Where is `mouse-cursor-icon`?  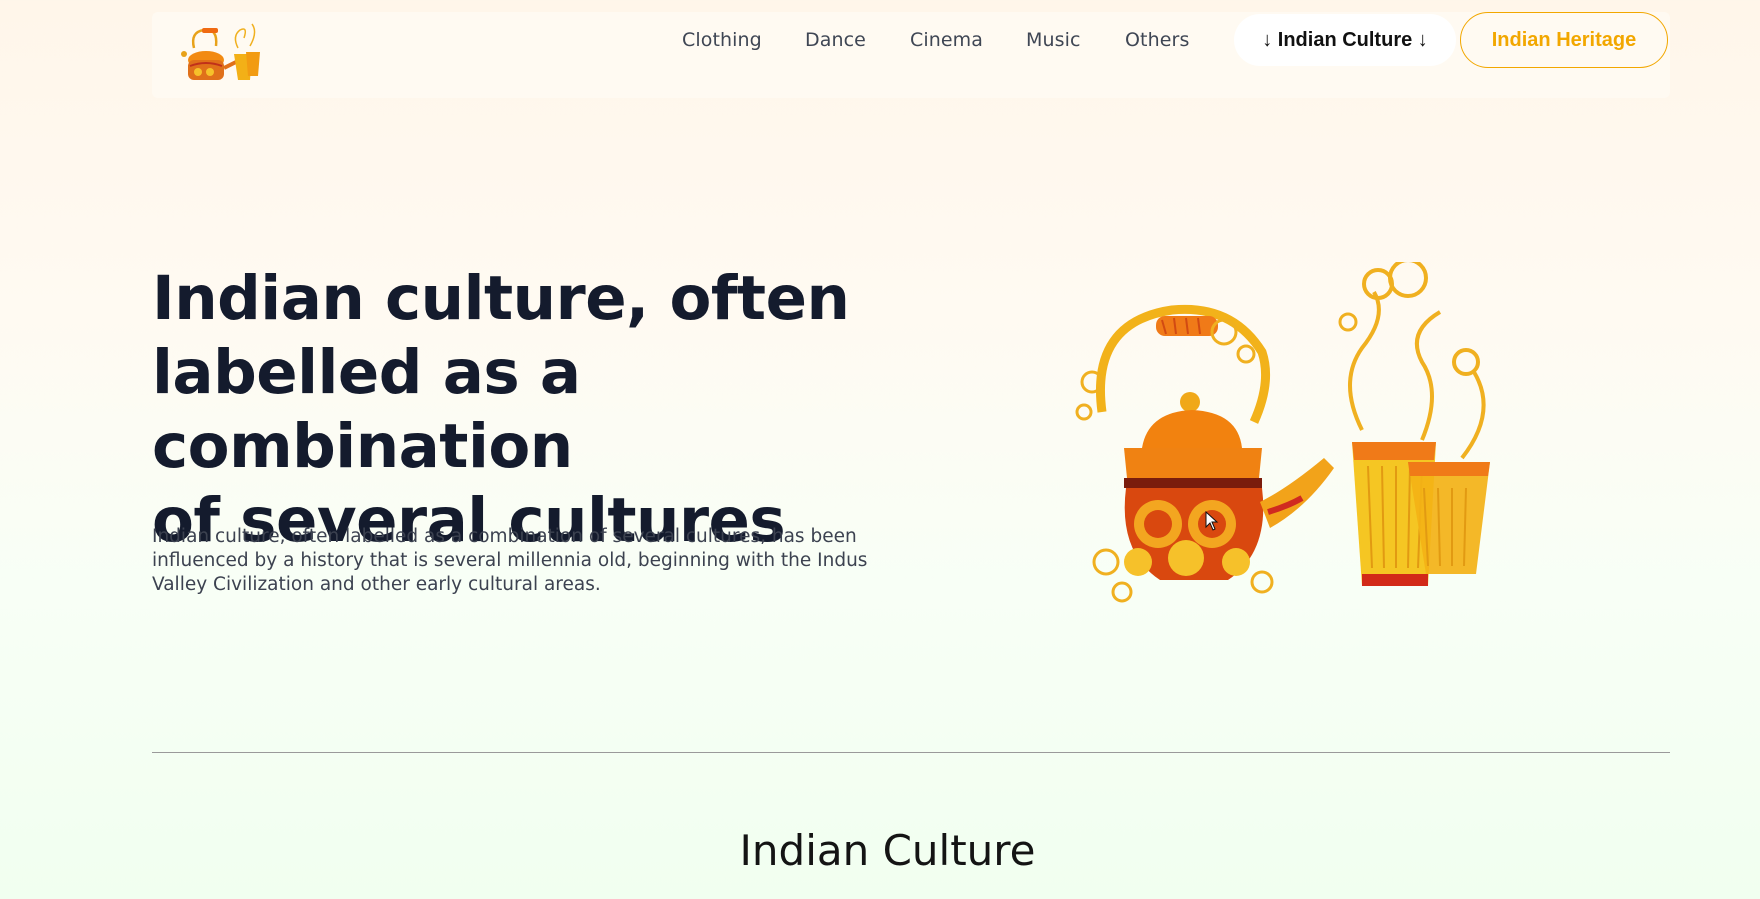 mouse-cursor-icon is located at coordinates (1212, 520).